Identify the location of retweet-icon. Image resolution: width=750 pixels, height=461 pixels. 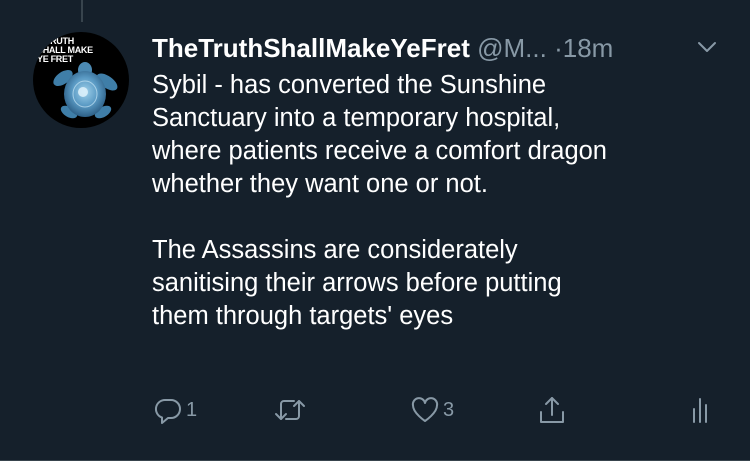
(290, 410).